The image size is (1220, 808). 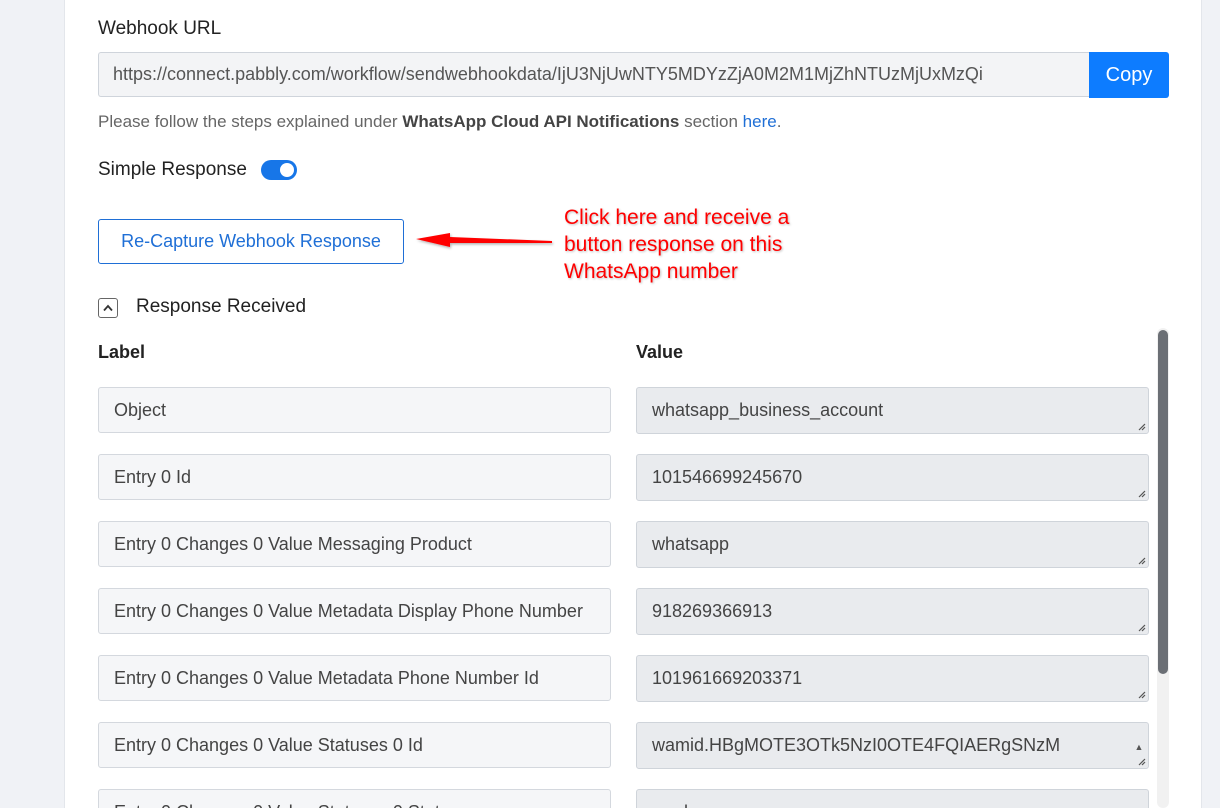 What do you see at coordinates (892, 544) in the screenshot?
I see `response-value-field: whatsapp` at bounding box center [892, 544].